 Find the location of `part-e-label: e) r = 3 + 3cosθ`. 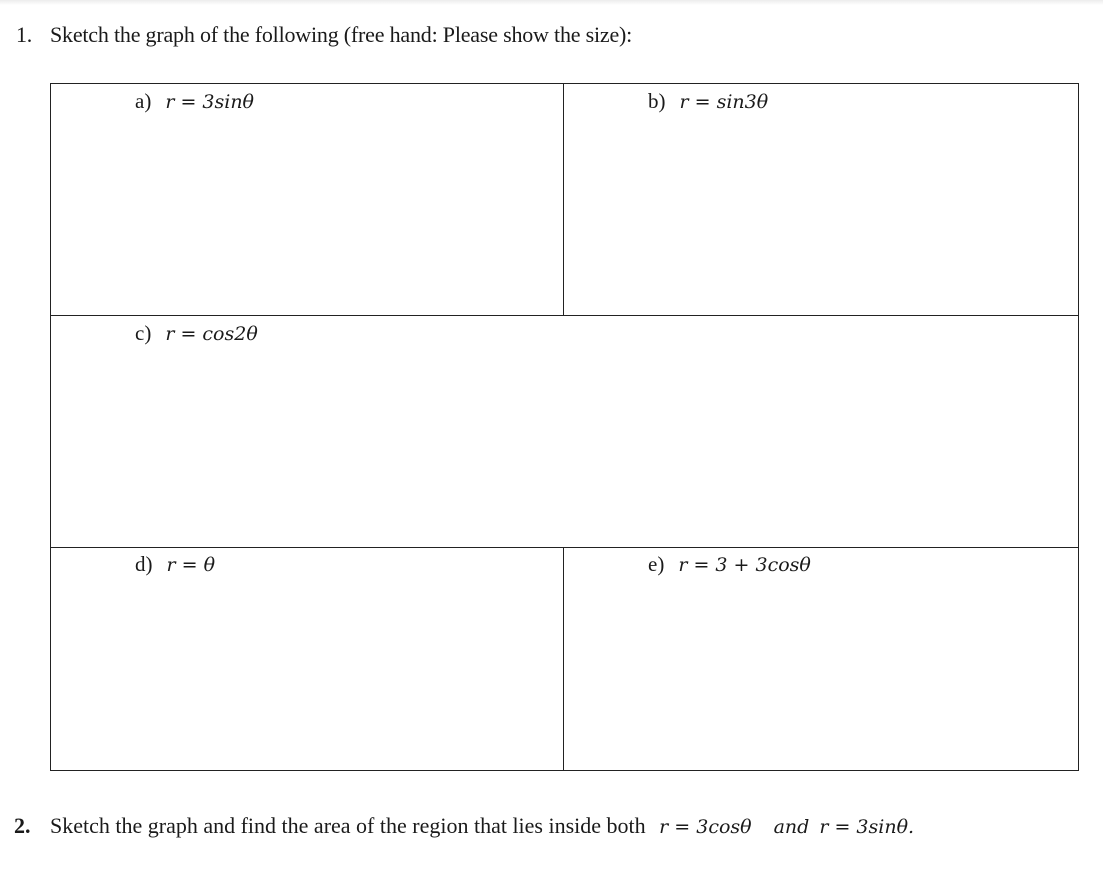

part-e-label: e) r = 3 + 3cosθ is located at coordinates (729, 564).